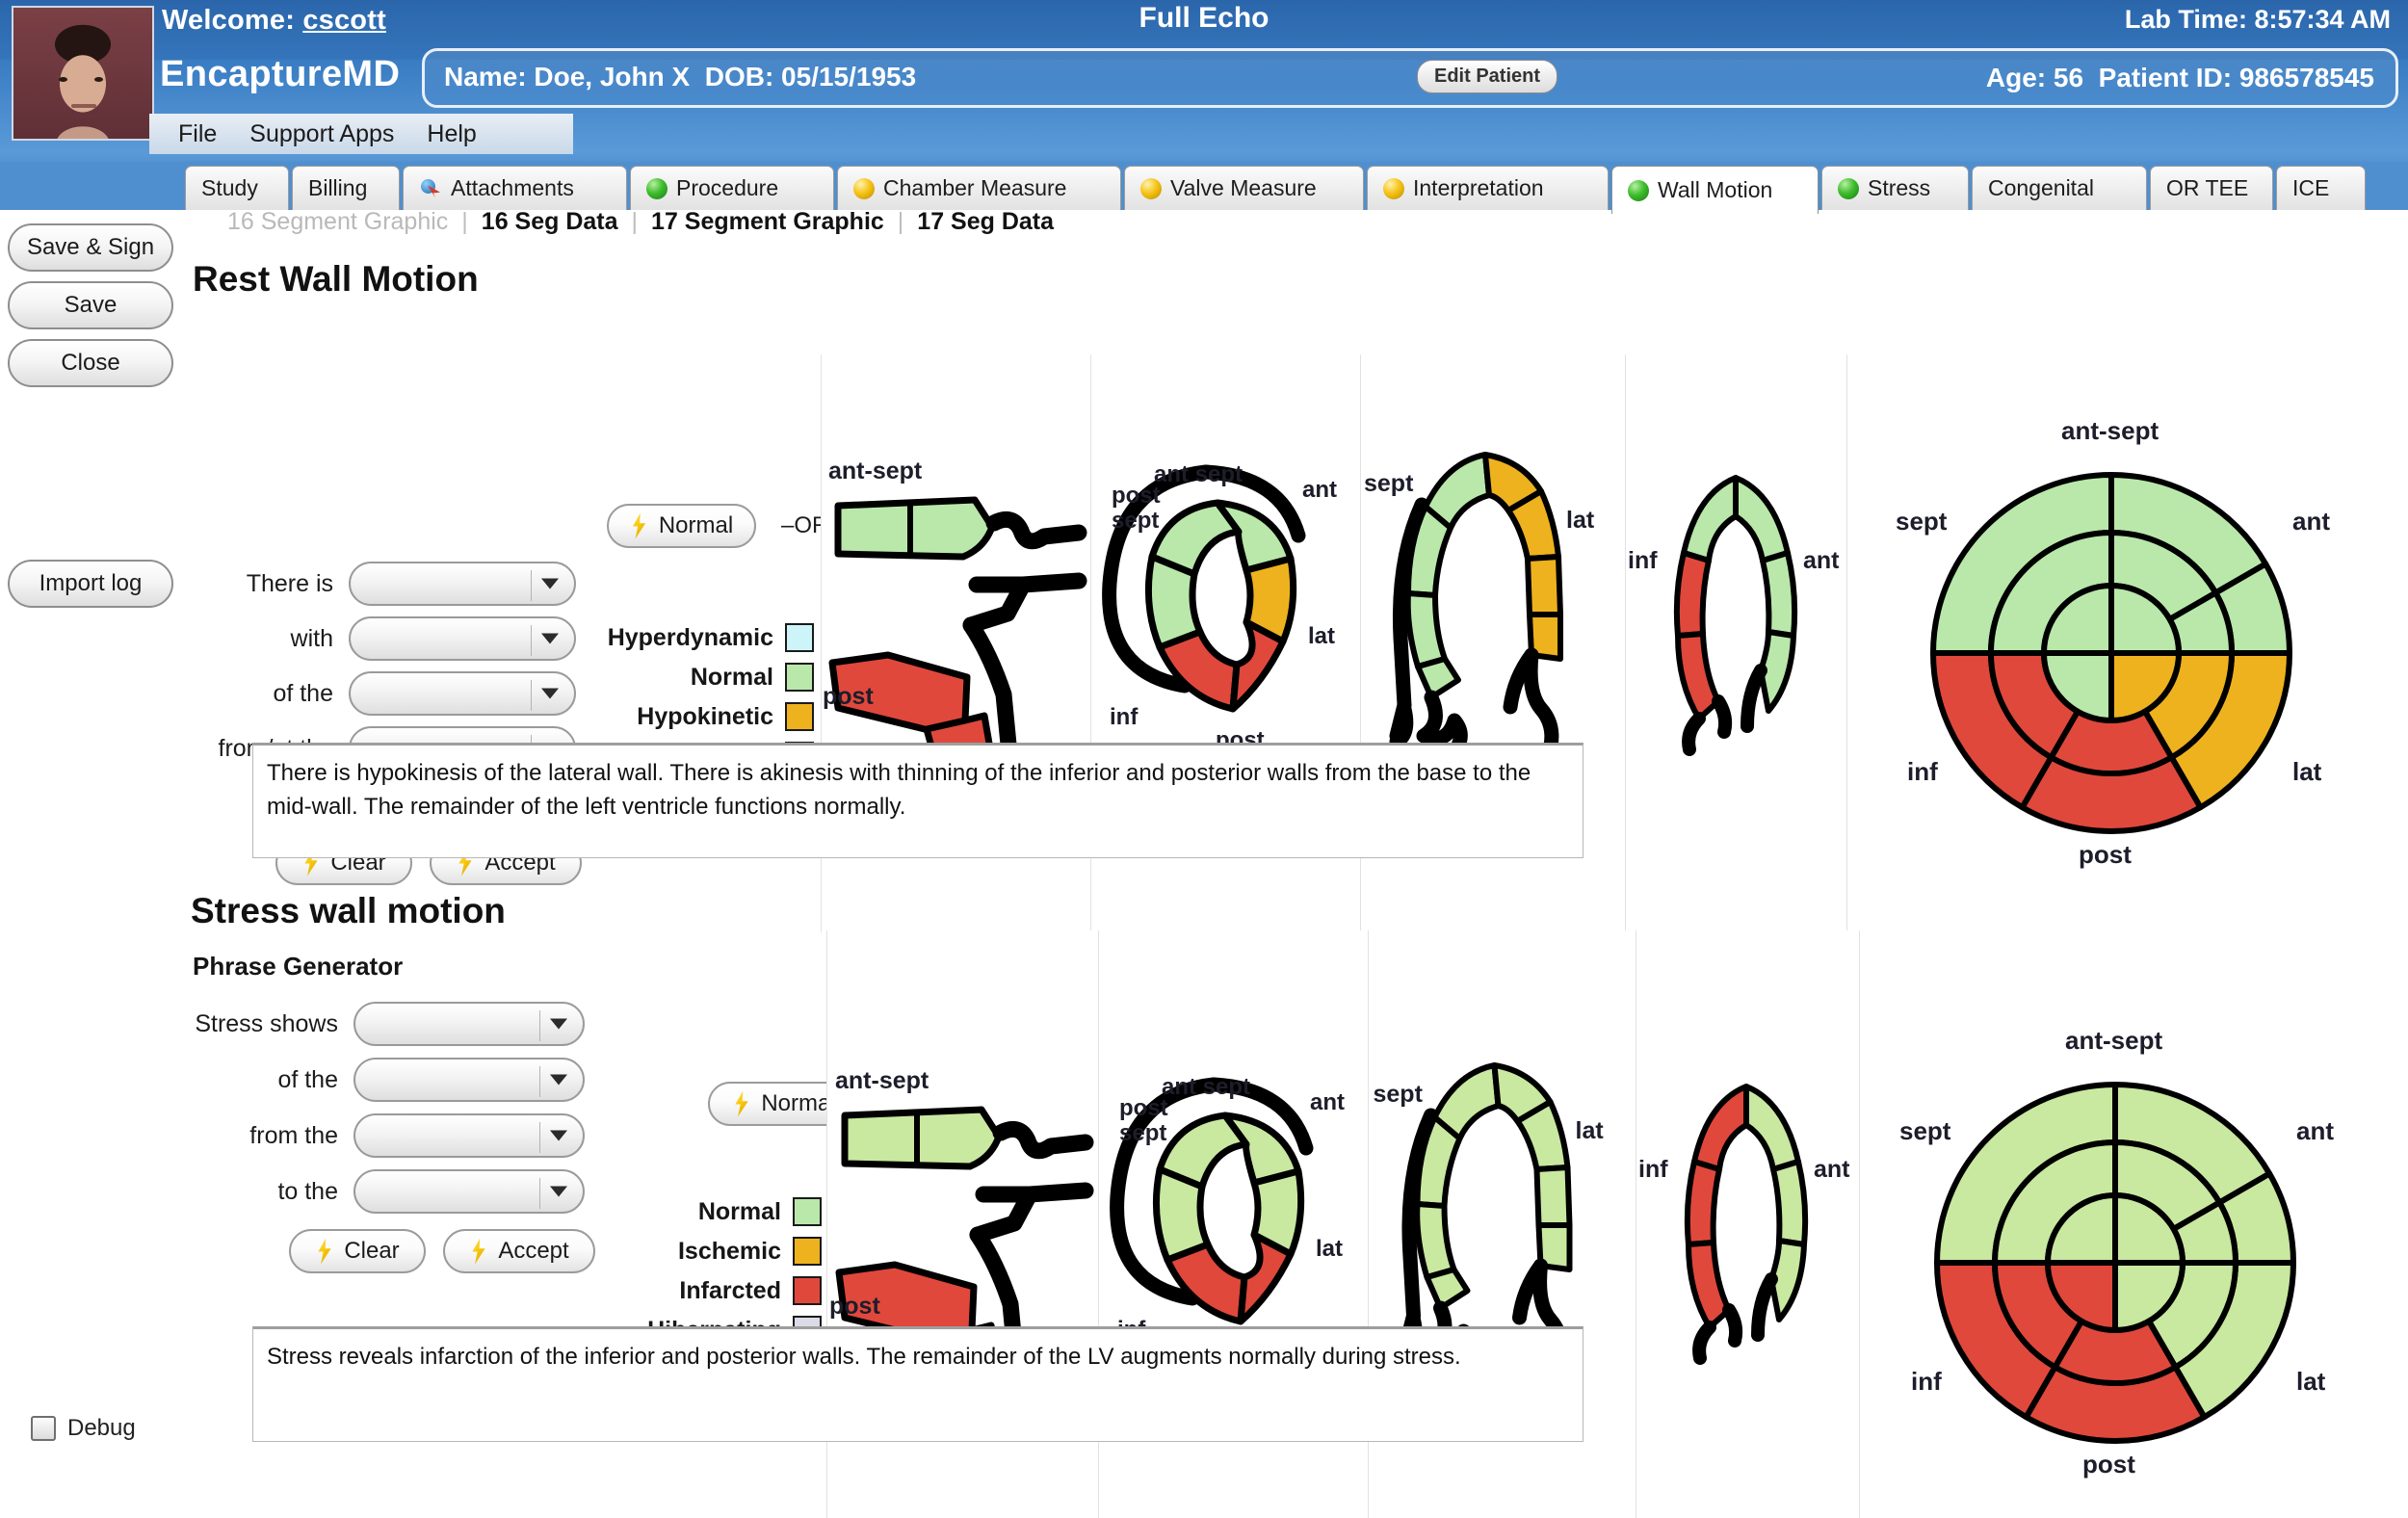 The image size is (2408, 1518). I want to click on tab-label: Valve Measure, so click(1243, 187).